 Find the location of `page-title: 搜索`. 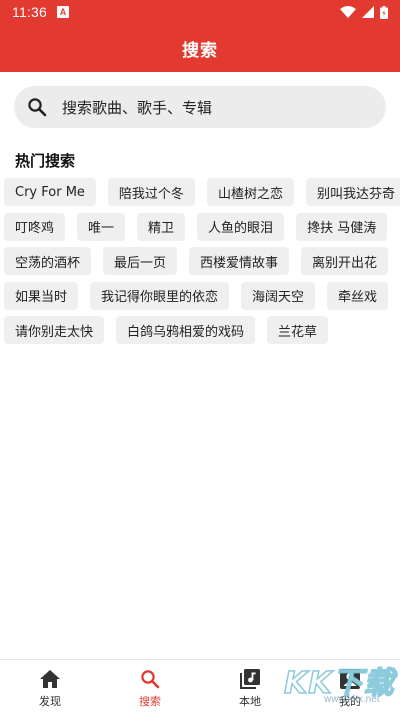

page-title: 搜索 is located at coordinates (200, 50).